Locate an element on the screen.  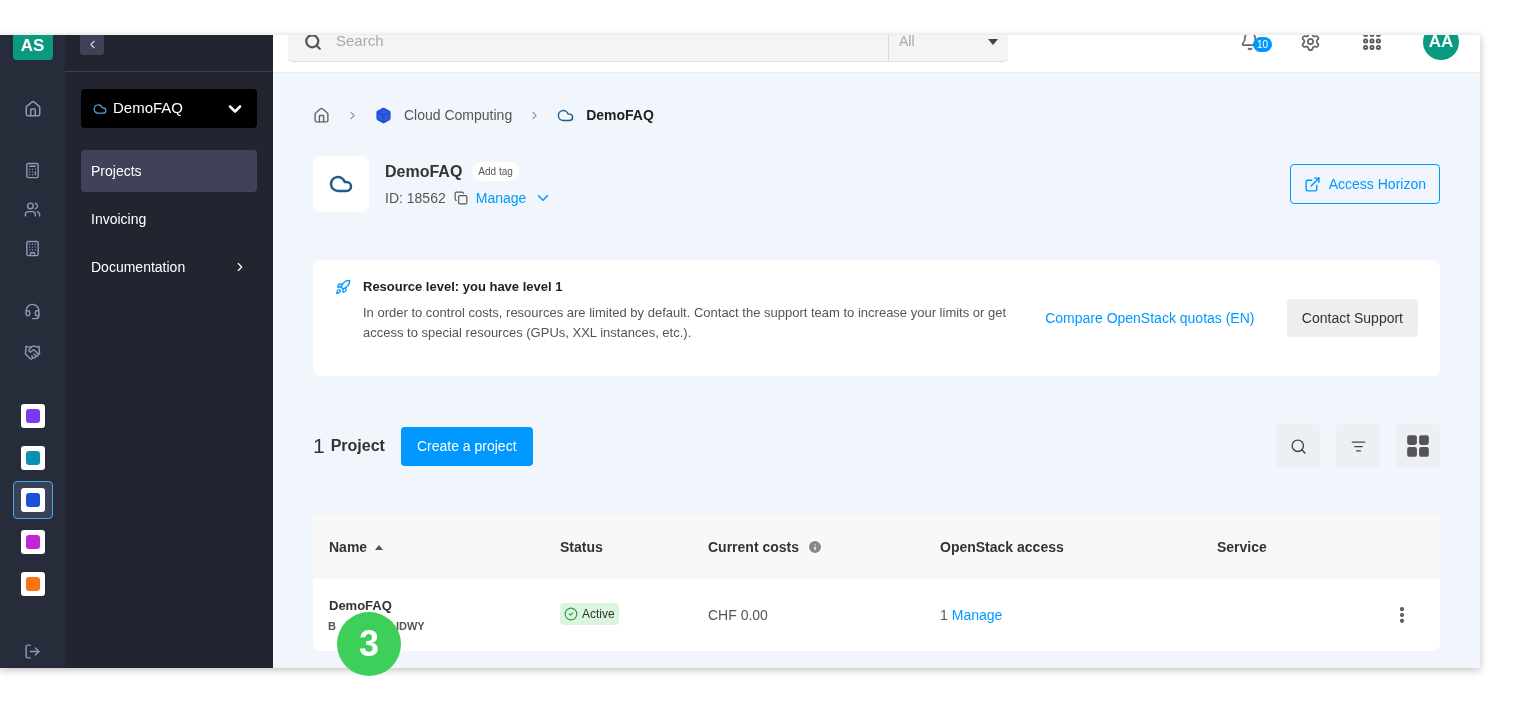
column-header: OpenStack access is located at coordinates (1002, 547).